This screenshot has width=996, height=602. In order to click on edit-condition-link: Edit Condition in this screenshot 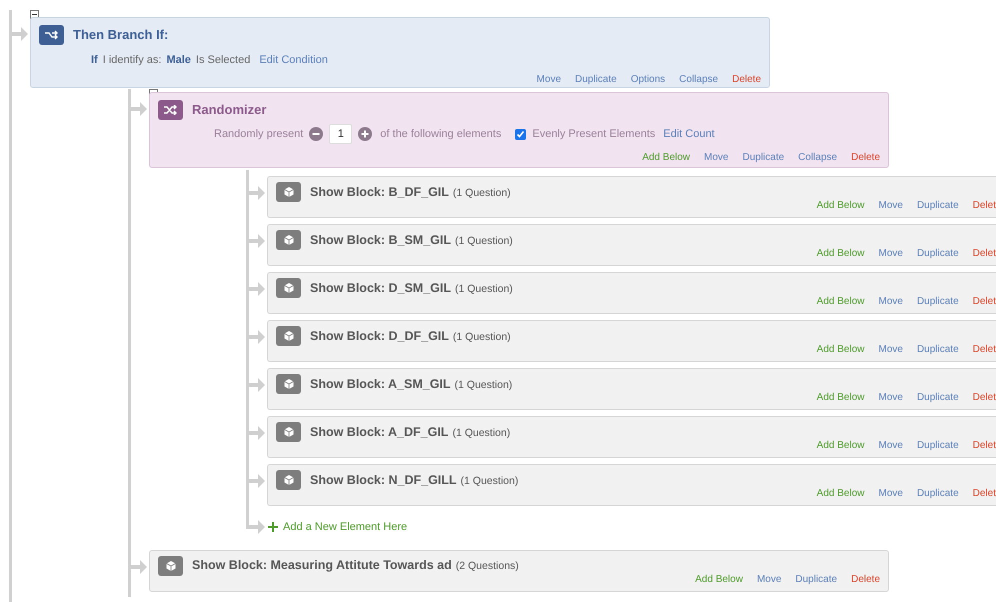, I will do `click(293, 60)`.